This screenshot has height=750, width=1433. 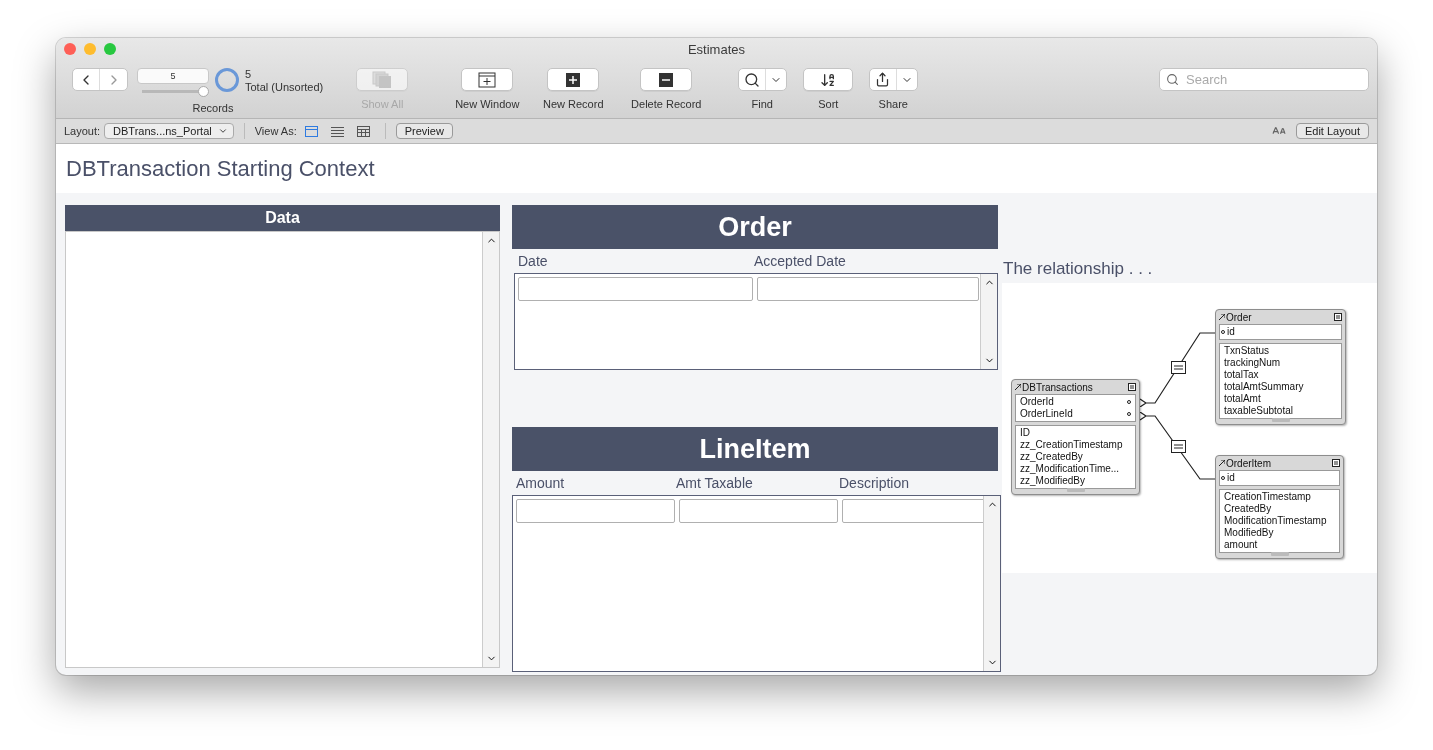 I want to click on field-name: OrderLineId, so click(x=1047, y=414).